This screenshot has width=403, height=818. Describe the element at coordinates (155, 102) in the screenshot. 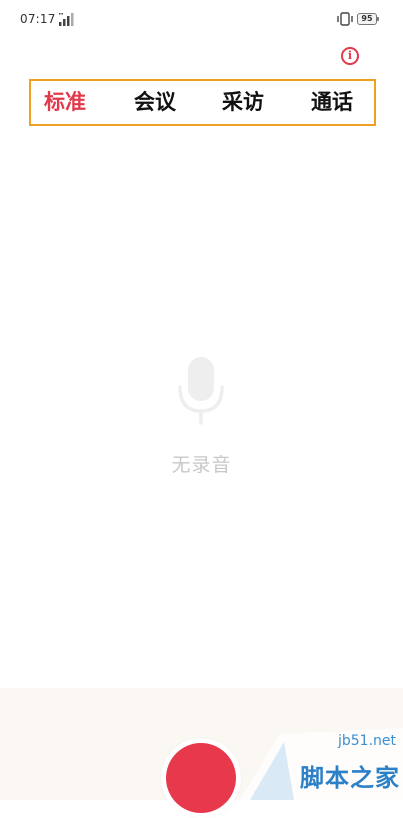

I see `tab-meeting: 会议` at that location.